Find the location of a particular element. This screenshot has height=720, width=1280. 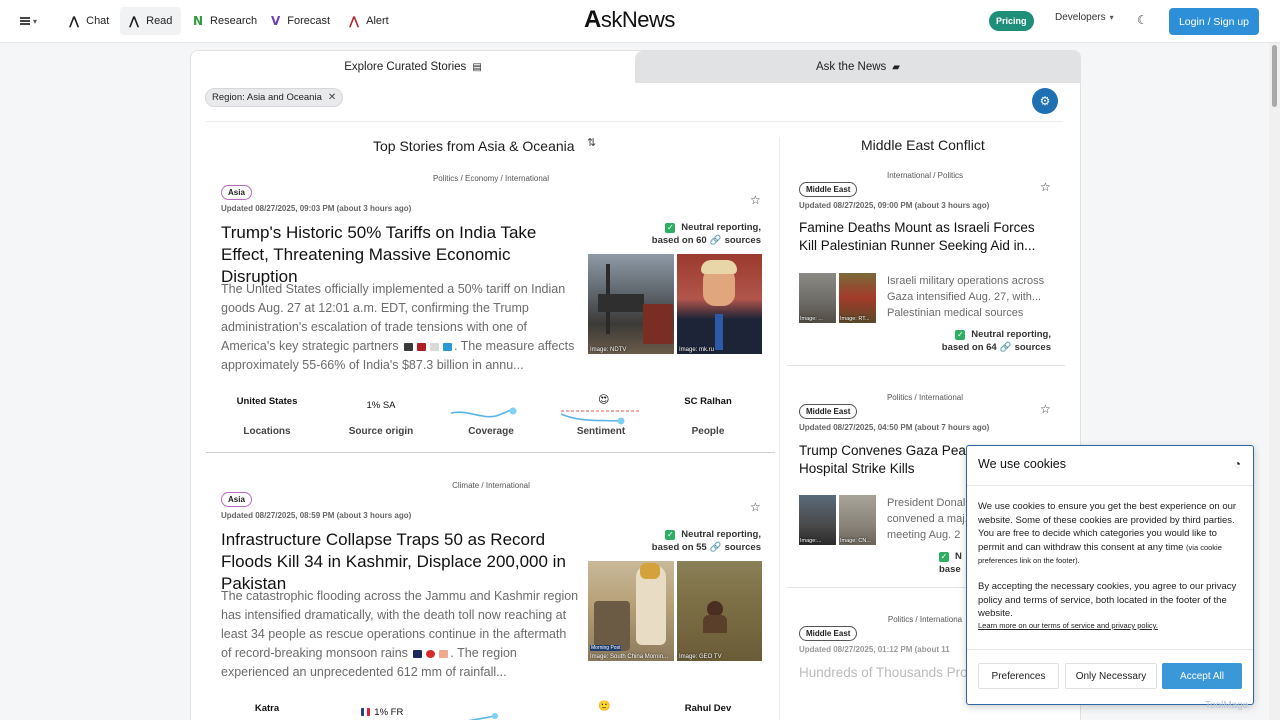

chat-bubble-icon: ▰ is located at coordinates (896, 67).